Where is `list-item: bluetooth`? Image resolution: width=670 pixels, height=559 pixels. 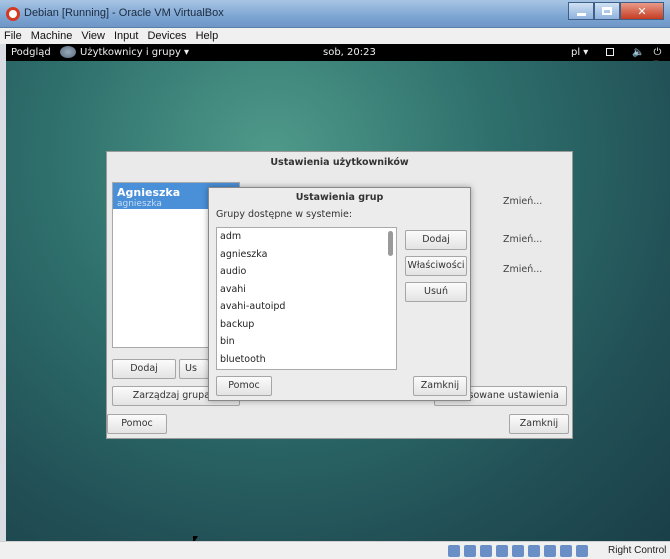
list-item: bluetooth is located at coordinates (306, 360).